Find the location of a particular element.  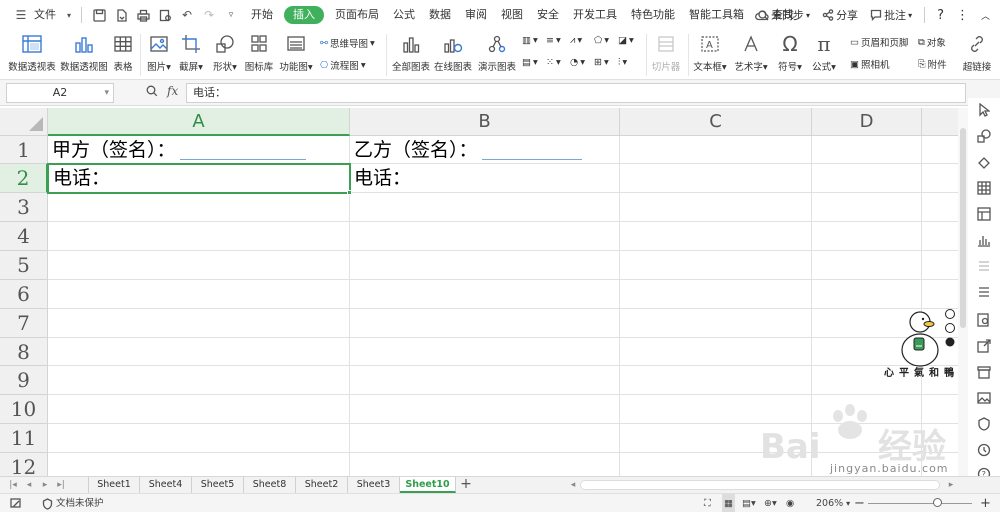

column-header-e is located at coordinates (940, 122).